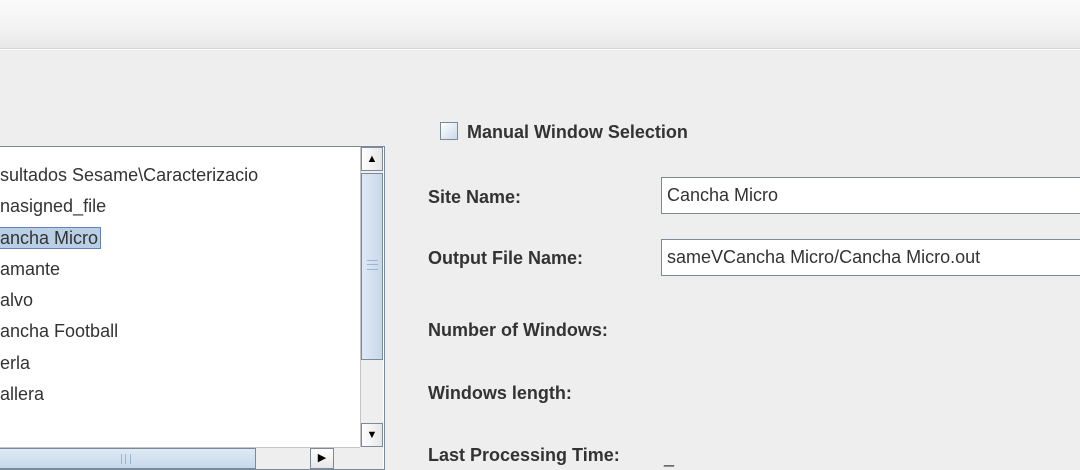 The image size is (1080, 470). I want to click on list-item: nasigned_file, so click(130, 206).